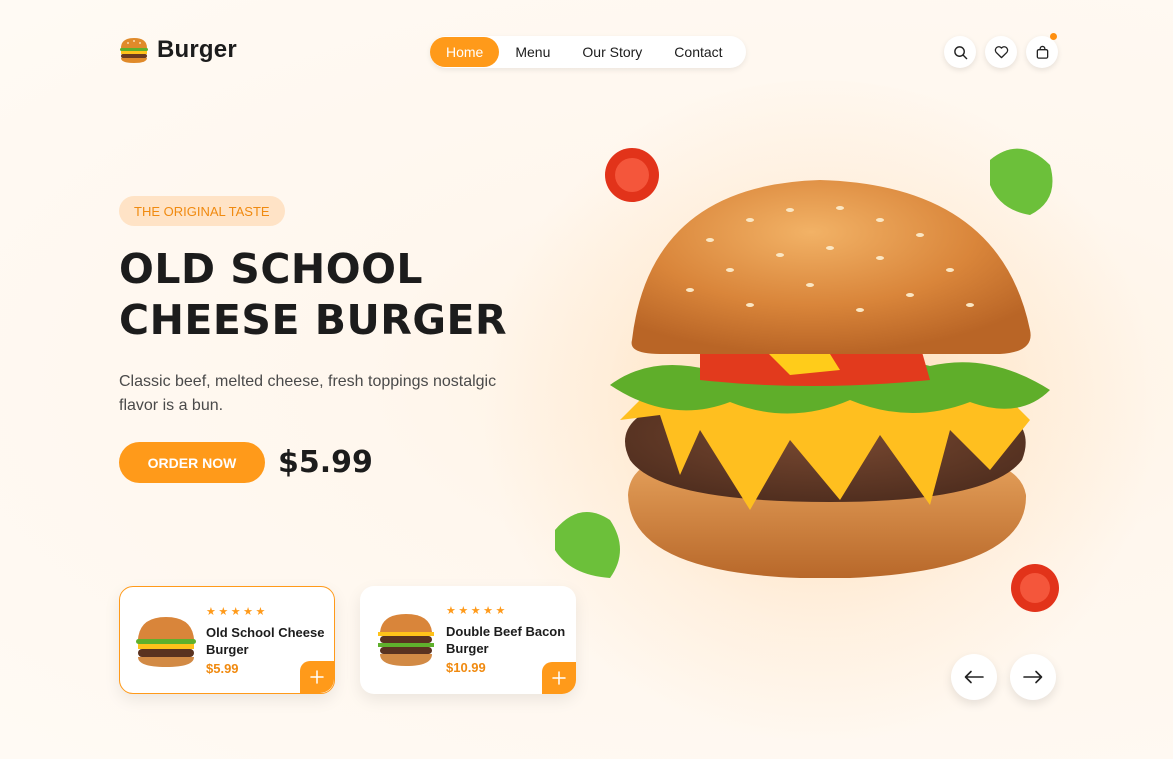 The height and width of the screenshot is (759, 1173). Describe the element at coordinates (265, 641) in the screenshot. I see `product-name: Old School Cheese Burger` at that location.